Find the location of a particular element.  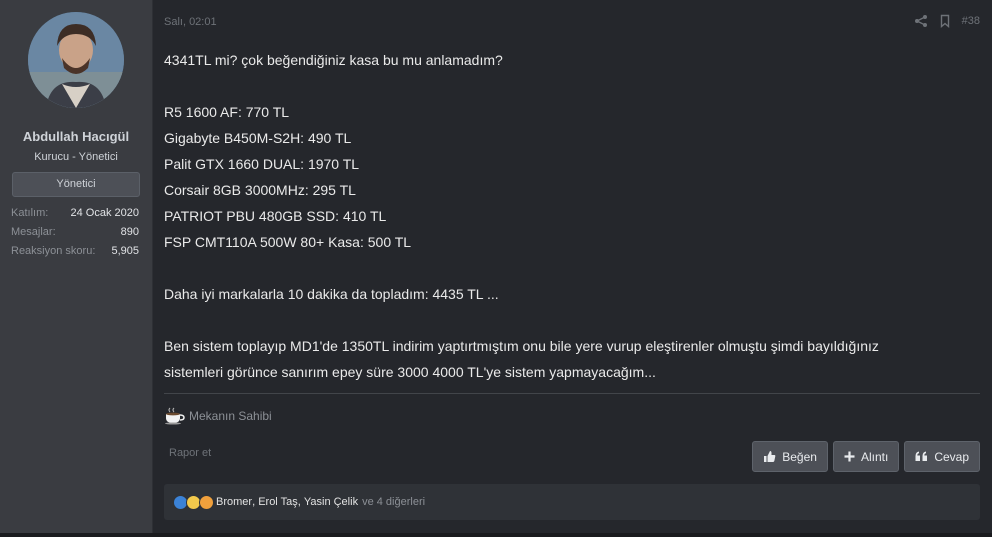

love-face-icon is located at coordinates (206, 502).